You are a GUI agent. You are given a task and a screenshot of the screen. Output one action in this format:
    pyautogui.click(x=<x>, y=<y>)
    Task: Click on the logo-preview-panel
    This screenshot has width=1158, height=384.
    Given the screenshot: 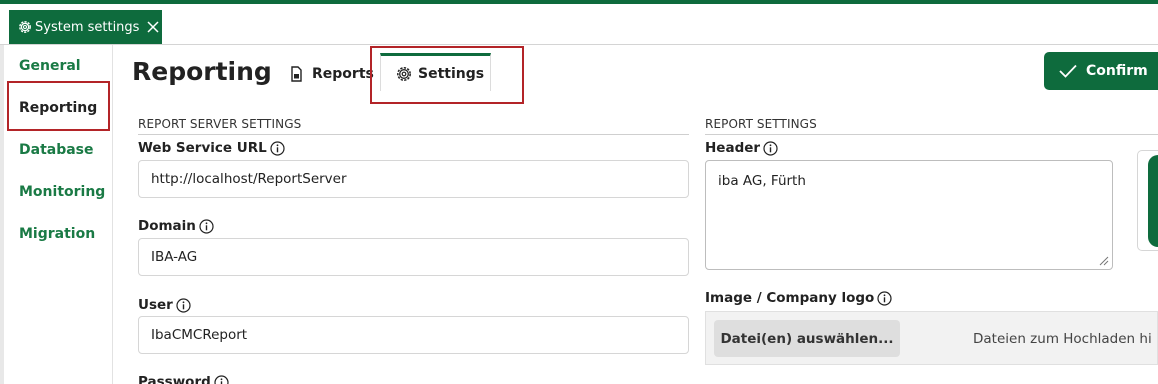 What is the action you would take?
    pyautogui.click(x=1147, y=200)
    